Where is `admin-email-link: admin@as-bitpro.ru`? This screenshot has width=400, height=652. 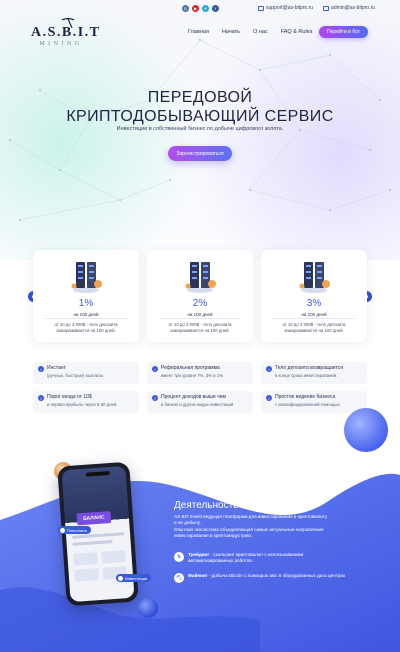
admin-email-link: admin@as-bitpro.ru is located at coordinates (349, 8).